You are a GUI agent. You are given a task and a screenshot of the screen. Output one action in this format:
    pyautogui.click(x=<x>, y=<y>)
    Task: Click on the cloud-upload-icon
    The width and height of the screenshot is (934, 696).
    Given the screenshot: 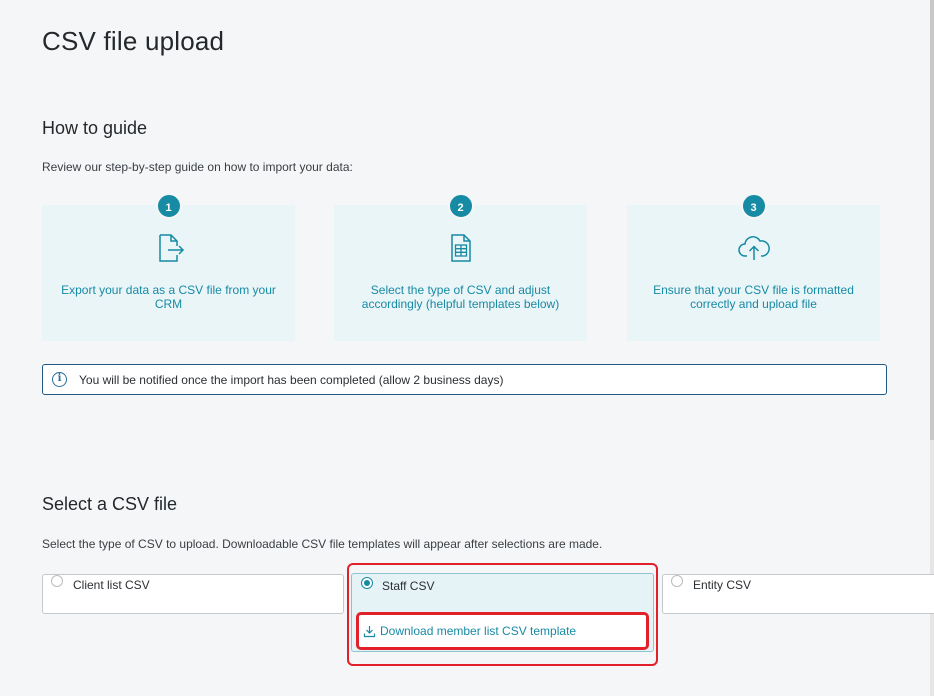 What is the action you would take?
    pyautogui.click(x=753, y=248)
    